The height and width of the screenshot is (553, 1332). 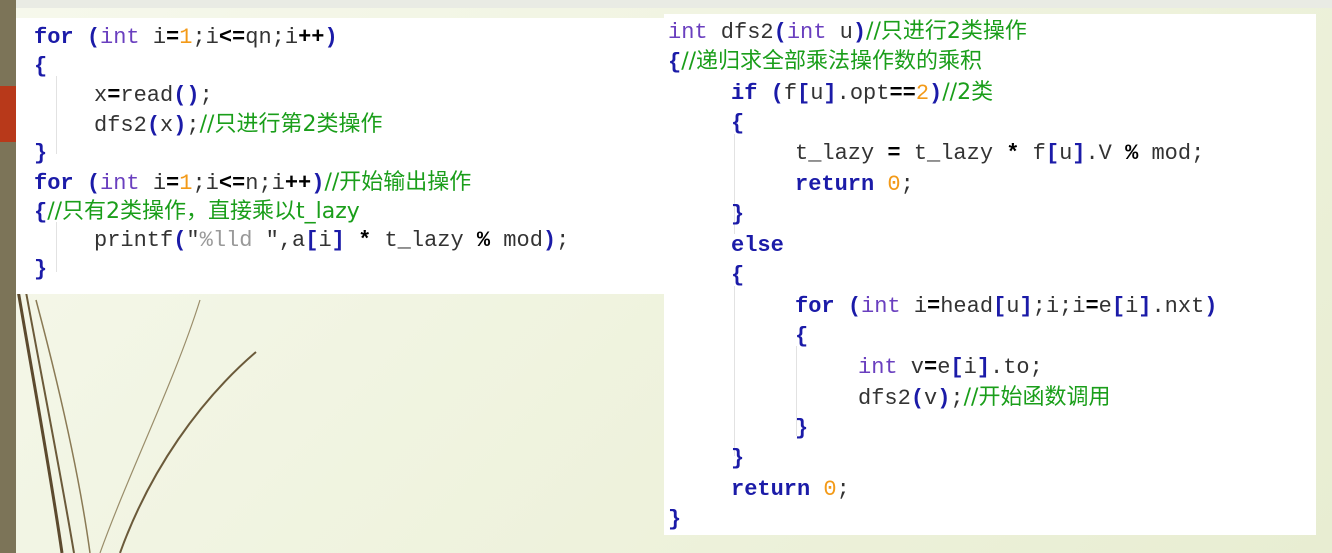 I want to click on code-line: {//递归求全部乘法操作数的乘积, so click(x=825, y=62).